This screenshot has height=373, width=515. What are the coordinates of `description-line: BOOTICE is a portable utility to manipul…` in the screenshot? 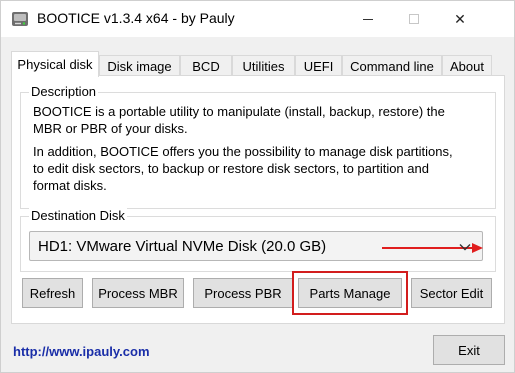 It's located at (239, 111).